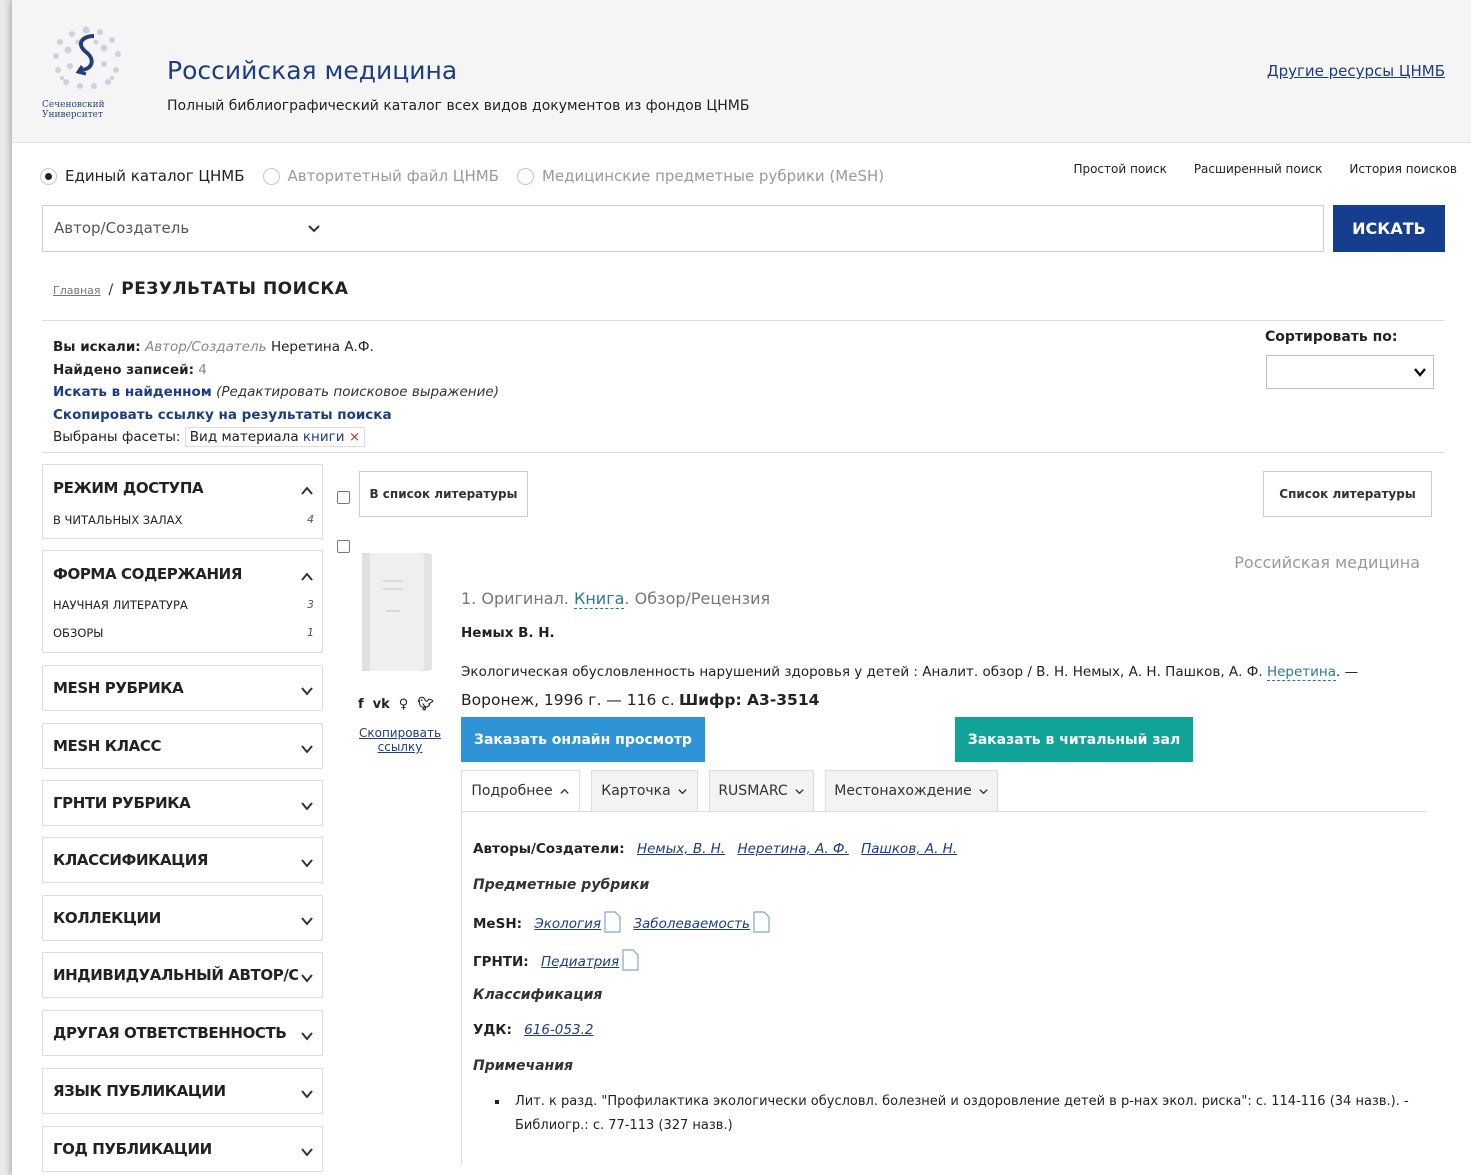  What do you see at coordinates (567, 924) in the screenshot?
I see `mesh-term-link: Экология` at bounding box center [567, 924].